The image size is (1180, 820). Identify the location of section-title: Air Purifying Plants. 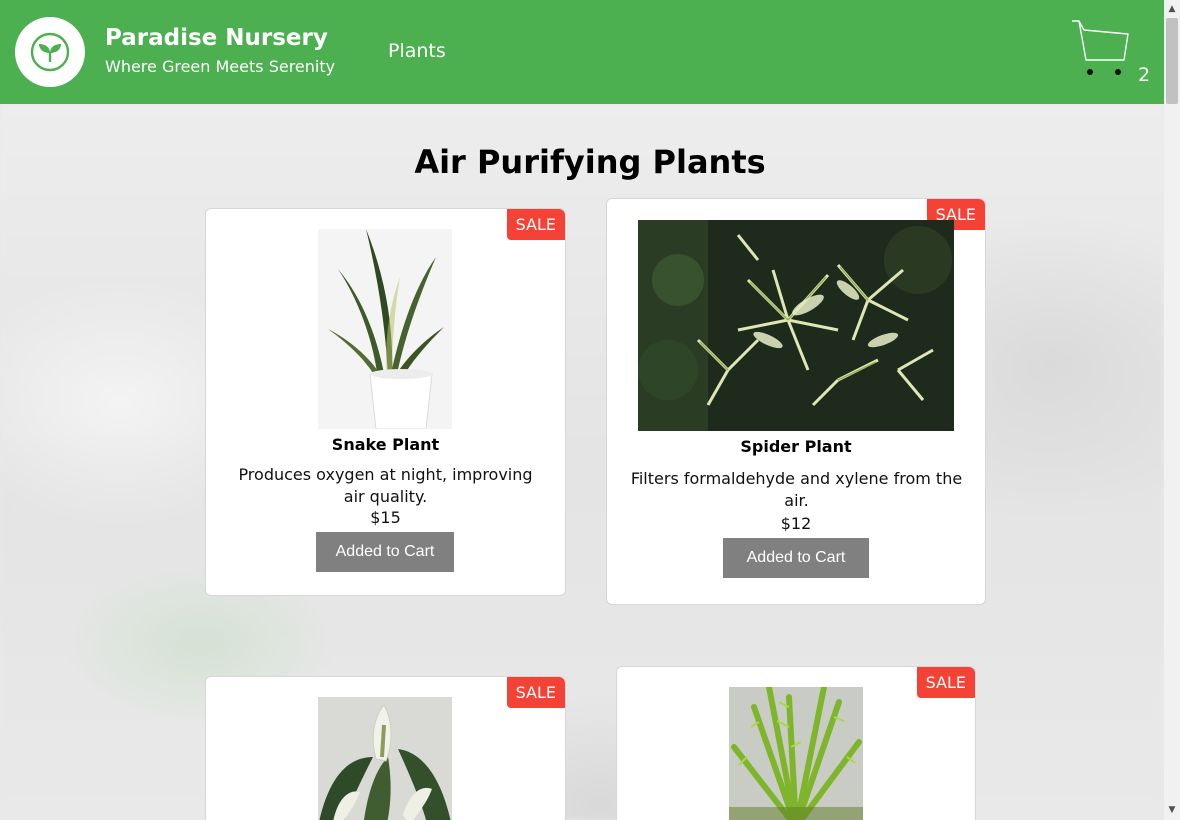
(590, 162).